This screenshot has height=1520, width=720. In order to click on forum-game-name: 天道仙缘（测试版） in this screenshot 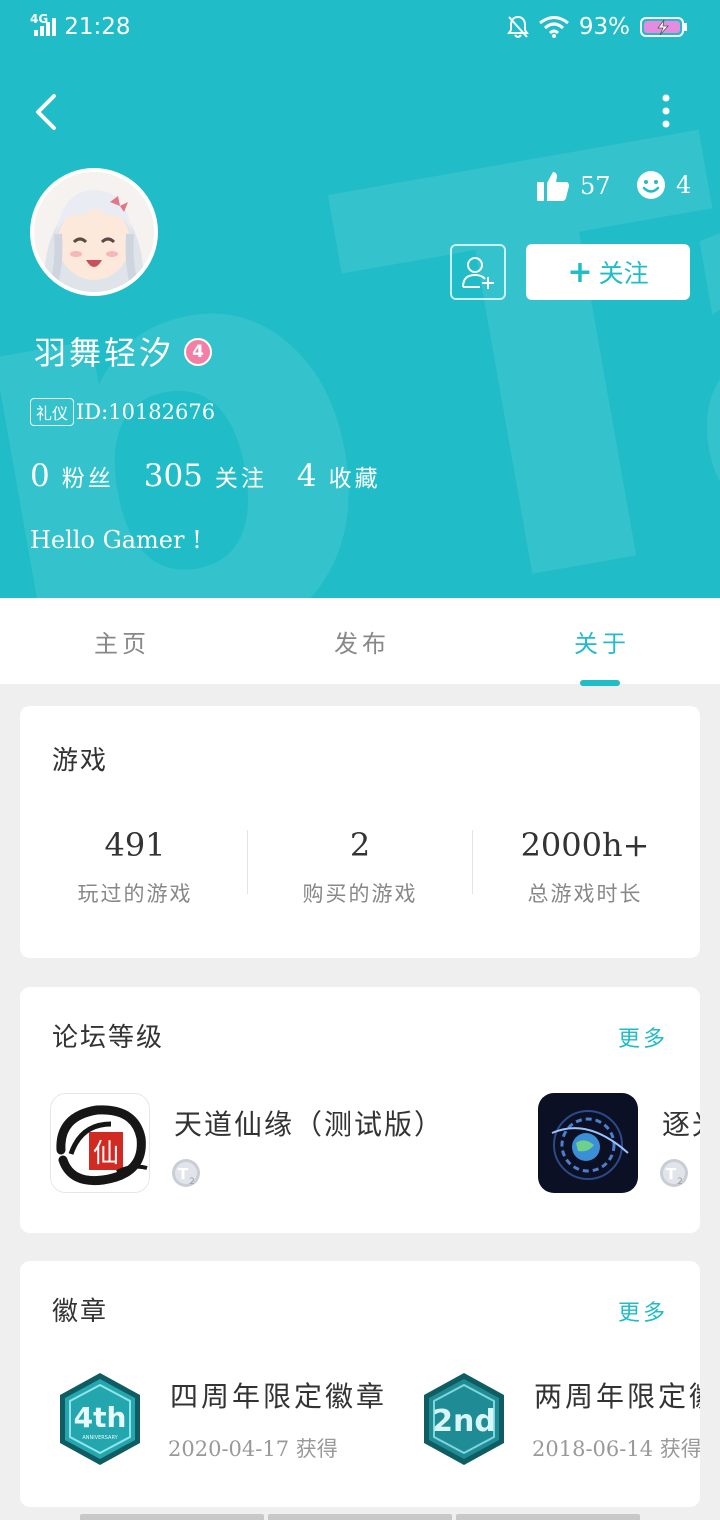, I will do `click(309, 1124)`.